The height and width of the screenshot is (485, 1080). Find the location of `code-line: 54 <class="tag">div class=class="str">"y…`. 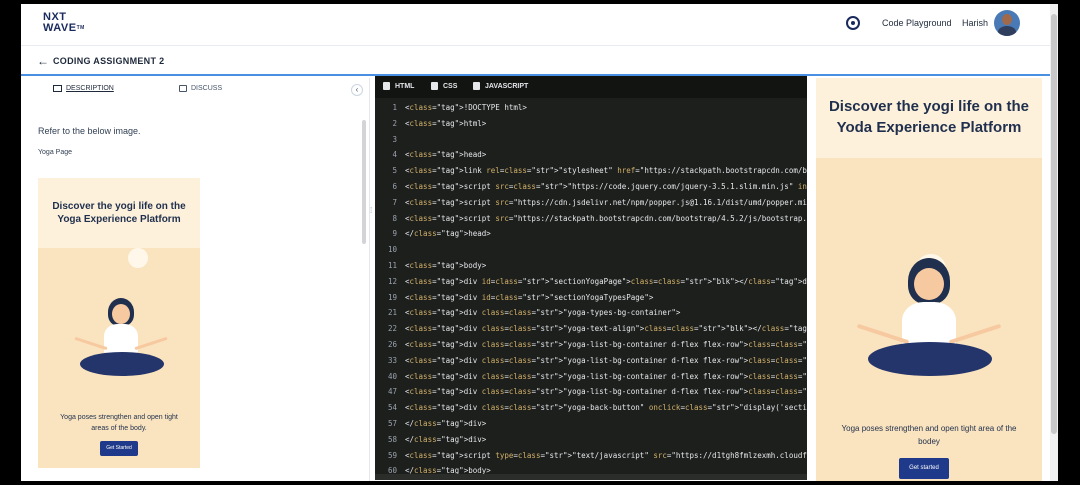

code-line: 54 <class="tag">div class=class="str">"y… is located at coordinates (591, 408).